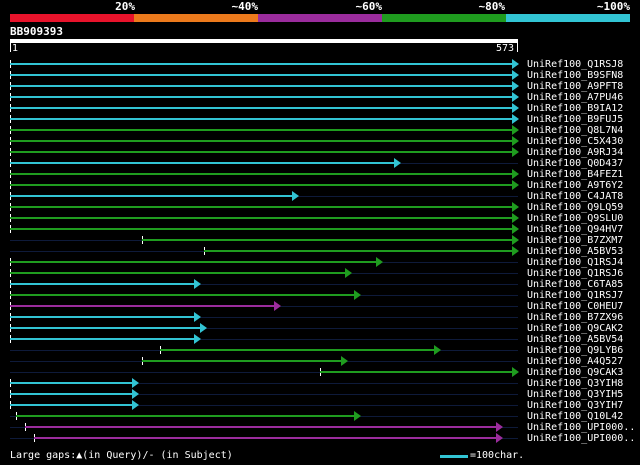 This screenshot has height=465, width=640. I want to click on hit-row: UniRef100_A5BV53, so click(320, 251).